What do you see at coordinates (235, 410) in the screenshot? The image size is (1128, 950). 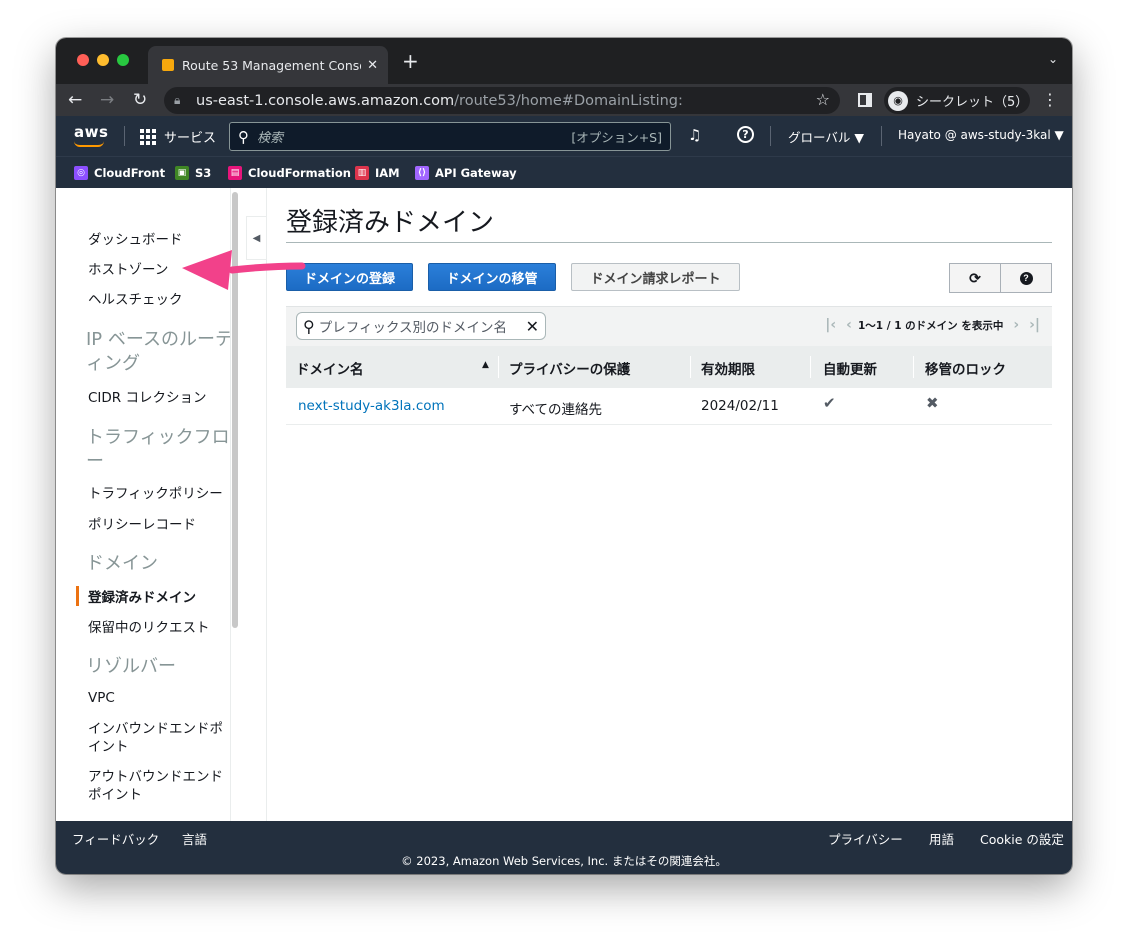 I see `sidebar-scrollbar` at bounding box center [235, 410].